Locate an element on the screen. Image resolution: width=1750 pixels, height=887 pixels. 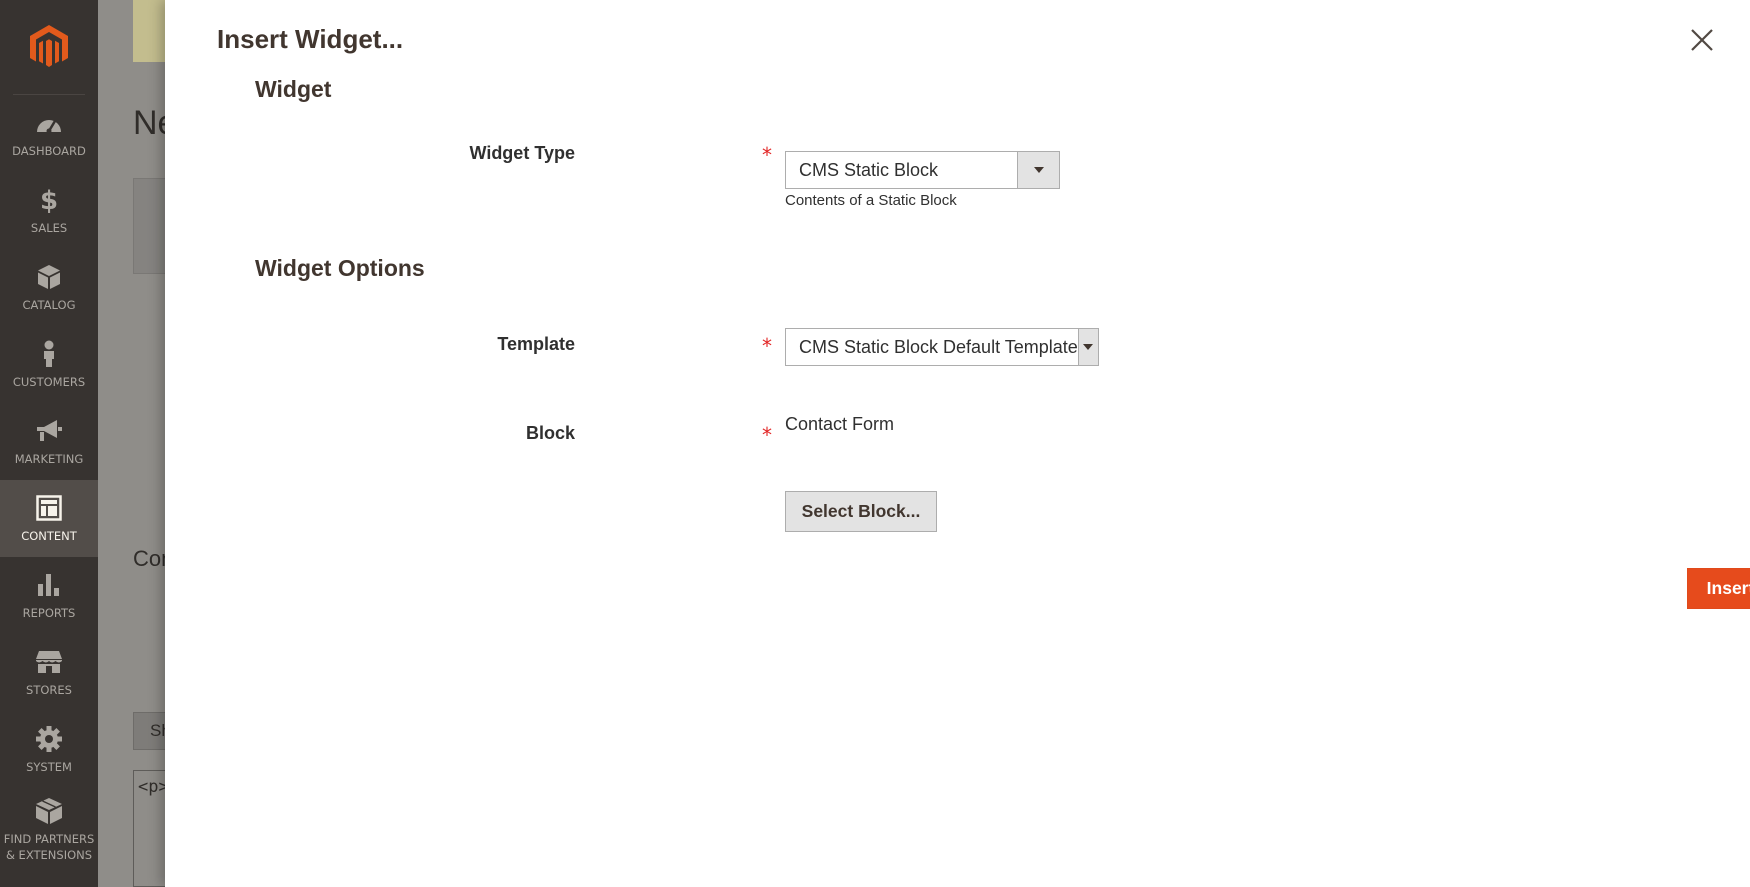
magento-logo is located at coordinates (49, 47).